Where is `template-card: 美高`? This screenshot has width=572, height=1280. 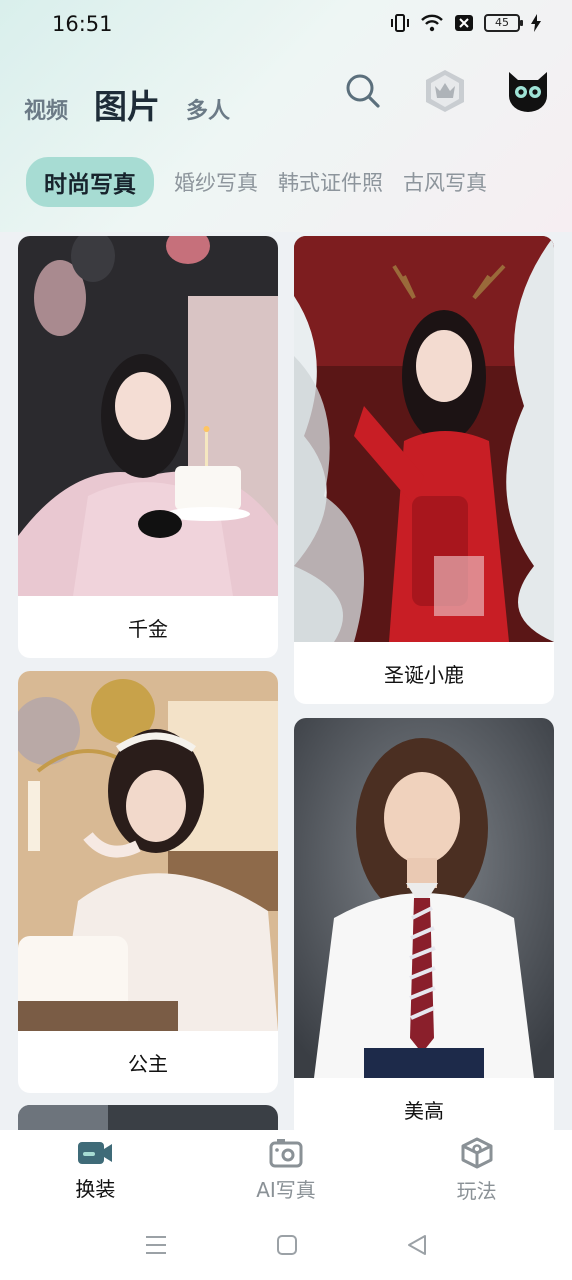
template-card: 美高 is located at coordinates (424, 924).